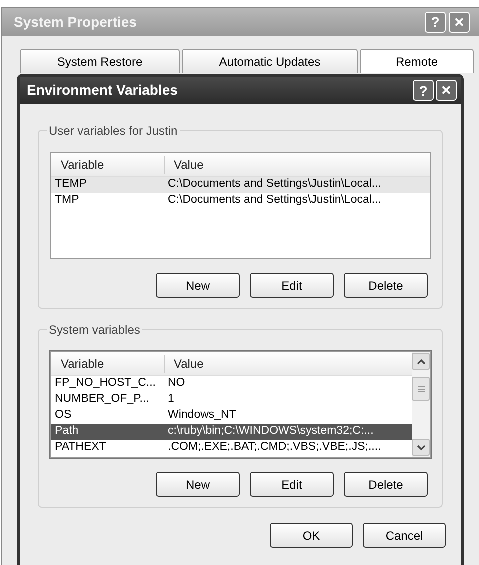 This screenshot has width=479, height=565. I want to click on variable-value: 1, so click(170, 400).